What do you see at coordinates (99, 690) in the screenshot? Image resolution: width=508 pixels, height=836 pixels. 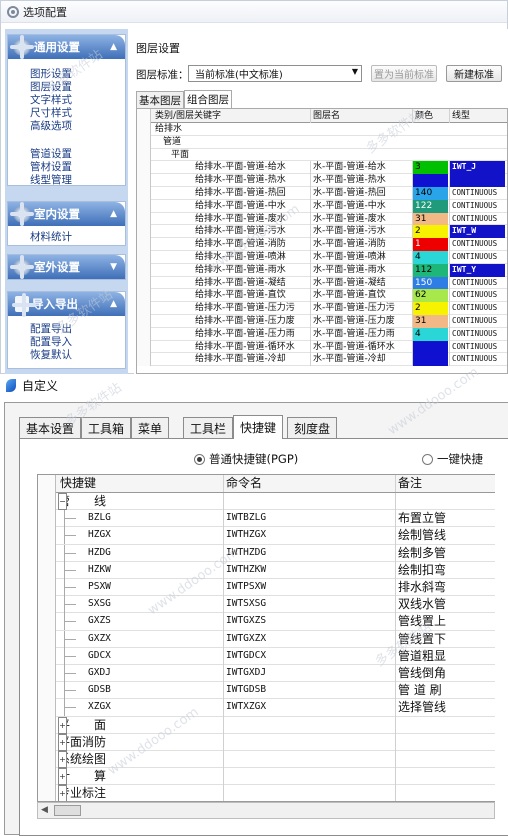 I see `shortcut-key: GDSB` at bounding box center [99, 690].